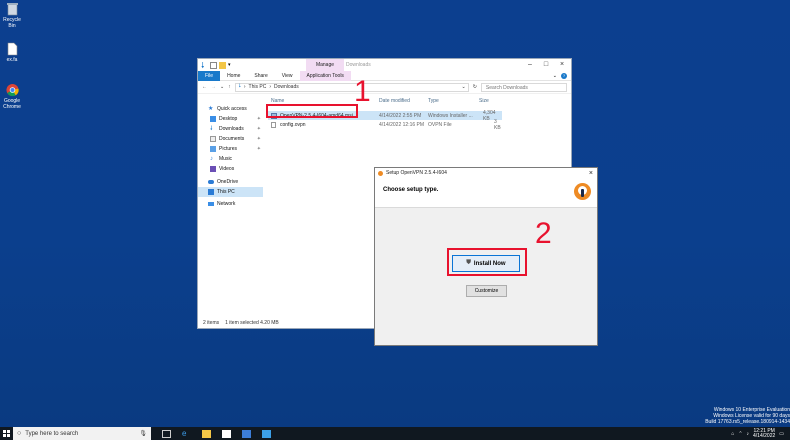  What do you see at coordinates (186, 433) in the screenshot?
I see `edge-icon: e` at bounding box center [186, 433].